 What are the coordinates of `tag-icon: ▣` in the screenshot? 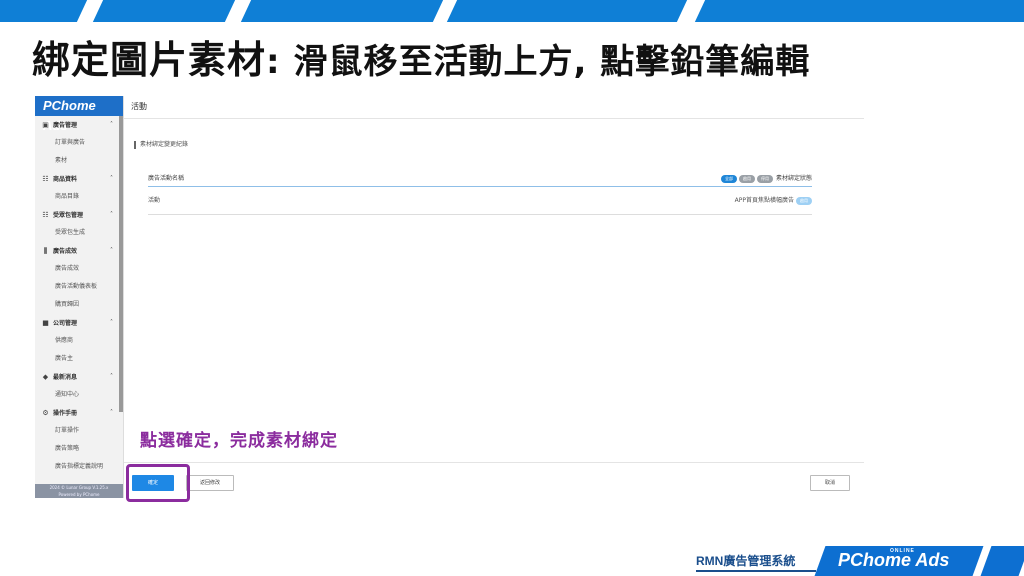 It's located at (45, 125).